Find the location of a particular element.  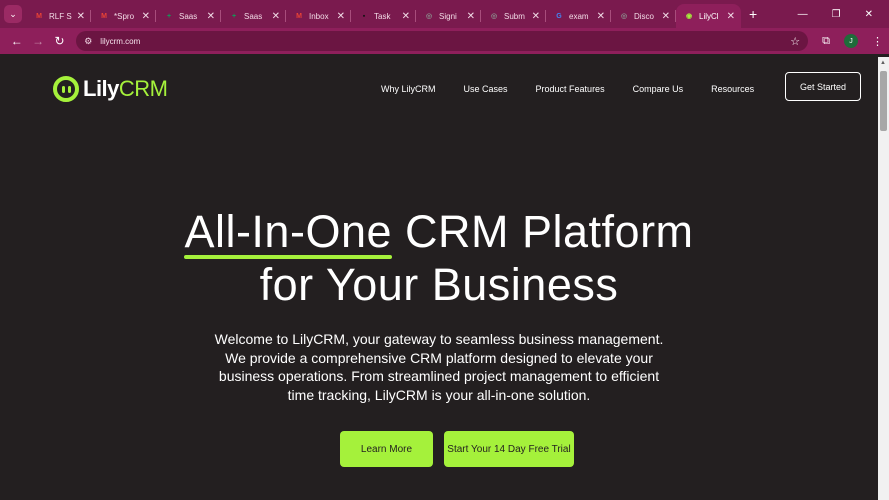

extensions-icon: ⧉ is located at coordinates (826, 41).